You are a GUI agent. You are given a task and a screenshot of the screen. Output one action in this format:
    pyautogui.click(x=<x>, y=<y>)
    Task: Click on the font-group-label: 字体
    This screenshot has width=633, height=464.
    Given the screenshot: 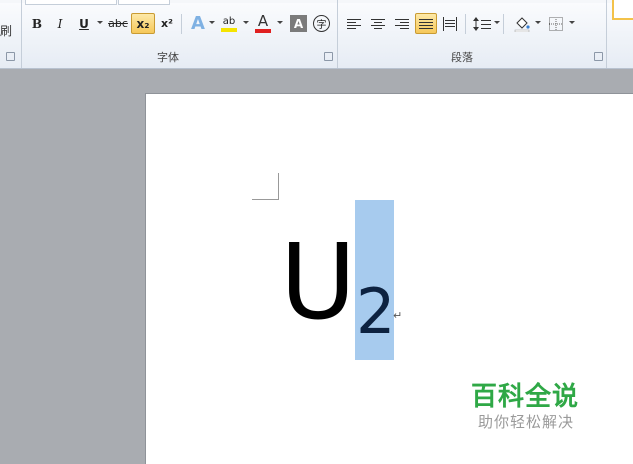 What is the action you would take?
    pyautogui.click(x=168, y=57)
    